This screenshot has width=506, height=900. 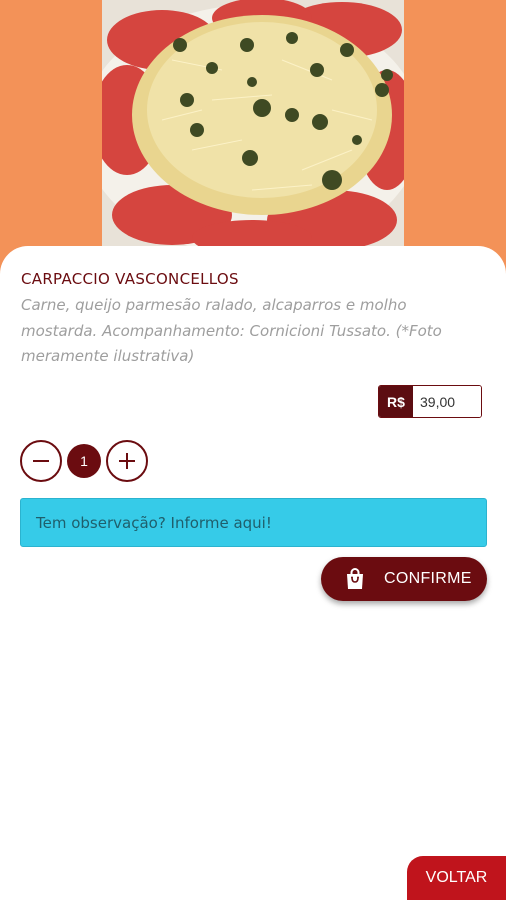 I want to click on price-tag: R$ 39,00, so click(x=430, y=401).